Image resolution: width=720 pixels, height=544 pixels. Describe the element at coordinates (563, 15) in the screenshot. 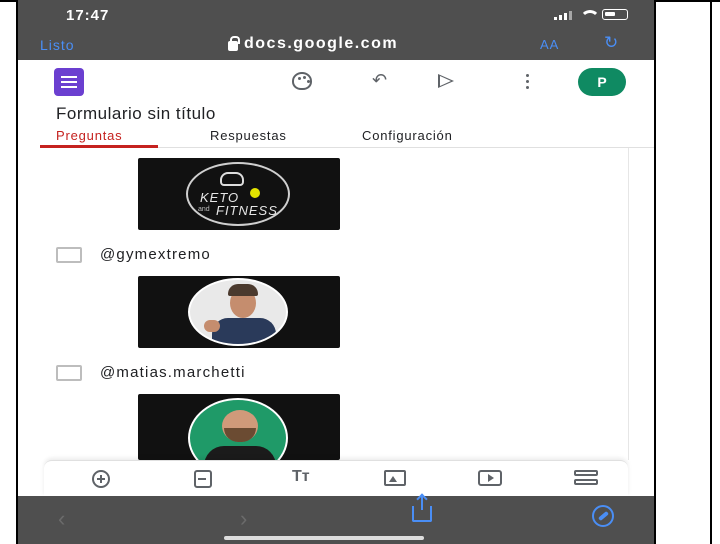

I see `signal-icon` at that location.